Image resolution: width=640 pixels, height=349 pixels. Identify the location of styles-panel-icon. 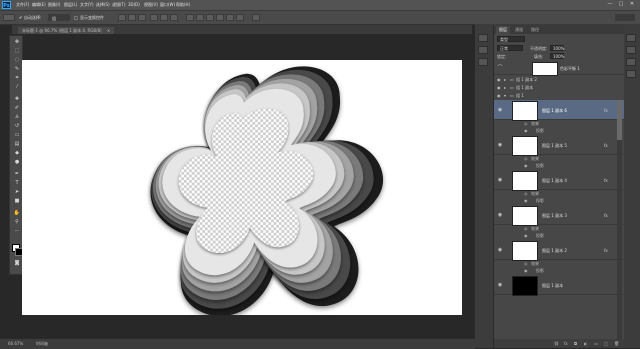
(631, 62).